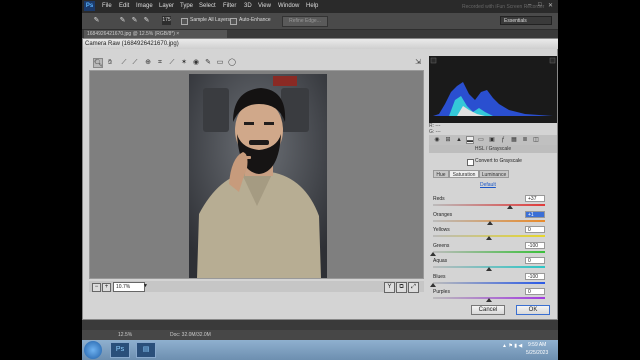 This screenshot has width=640, height=360. Describe the element at coordinates (535, 291) in the screenshot. I see `purples-value: 0` at that location.